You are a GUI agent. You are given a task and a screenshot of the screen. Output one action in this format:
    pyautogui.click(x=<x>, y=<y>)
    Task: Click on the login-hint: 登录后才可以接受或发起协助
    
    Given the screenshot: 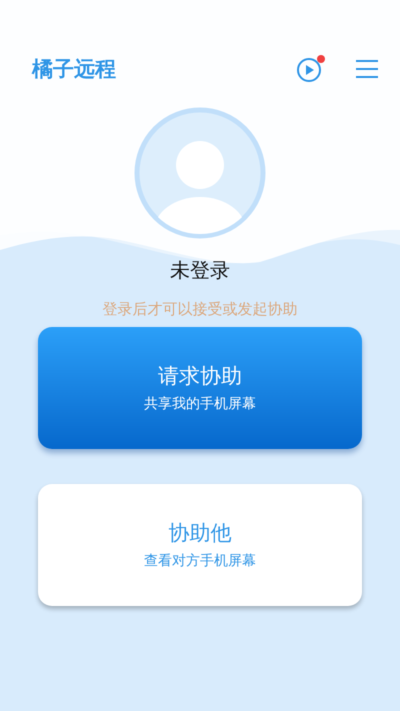 What is the action you would take?
    pyautogui.click(x=200, y=309)
    